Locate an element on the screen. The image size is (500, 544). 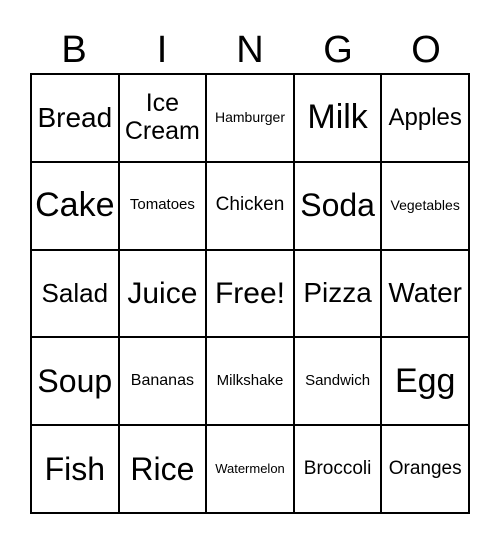
bingo-cell: Broccoli is located at coordinates (337, 469).